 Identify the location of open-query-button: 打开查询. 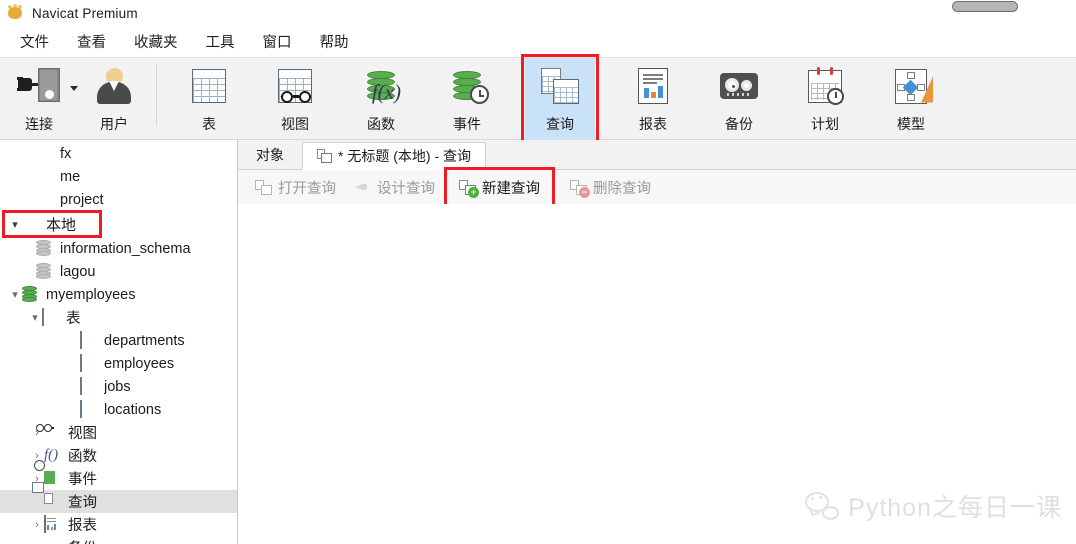
(295, 187).